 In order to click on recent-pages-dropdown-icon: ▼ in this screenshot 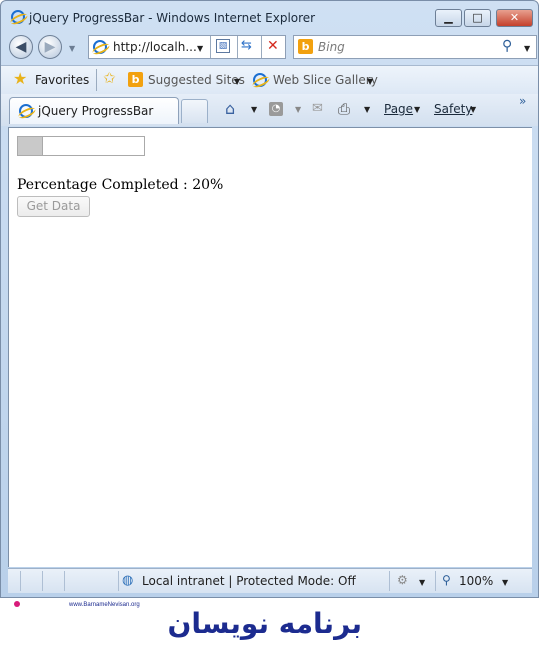, I will do `click(72, 48)`.